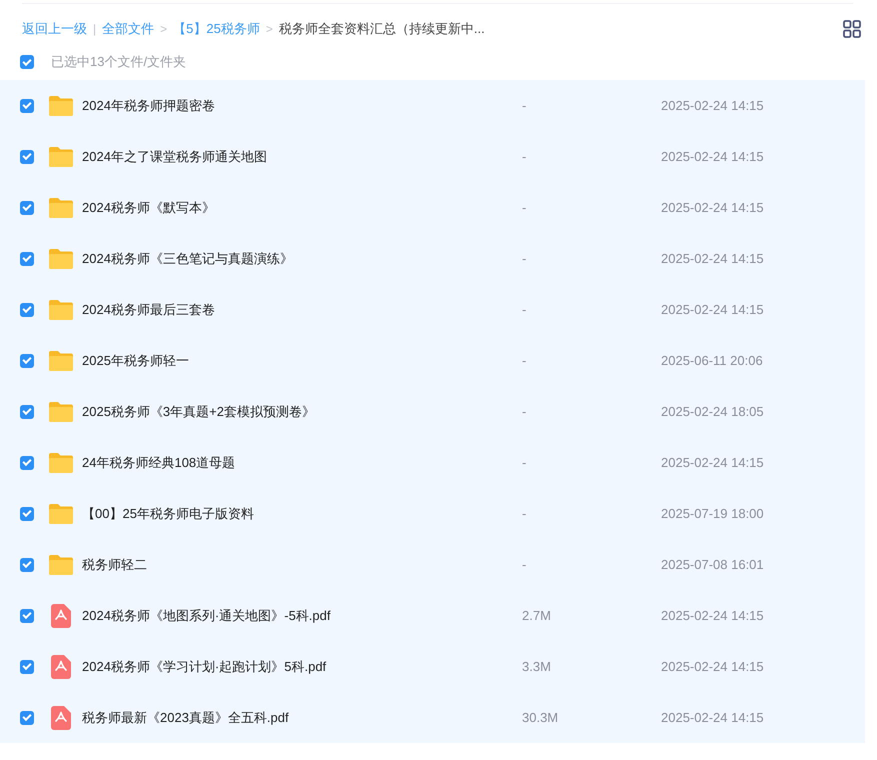  Describe the element at coordinates (302, 259) in the screenshot. I see `file-name: 2024税务师《三色笔记与真题演练》` at that location.